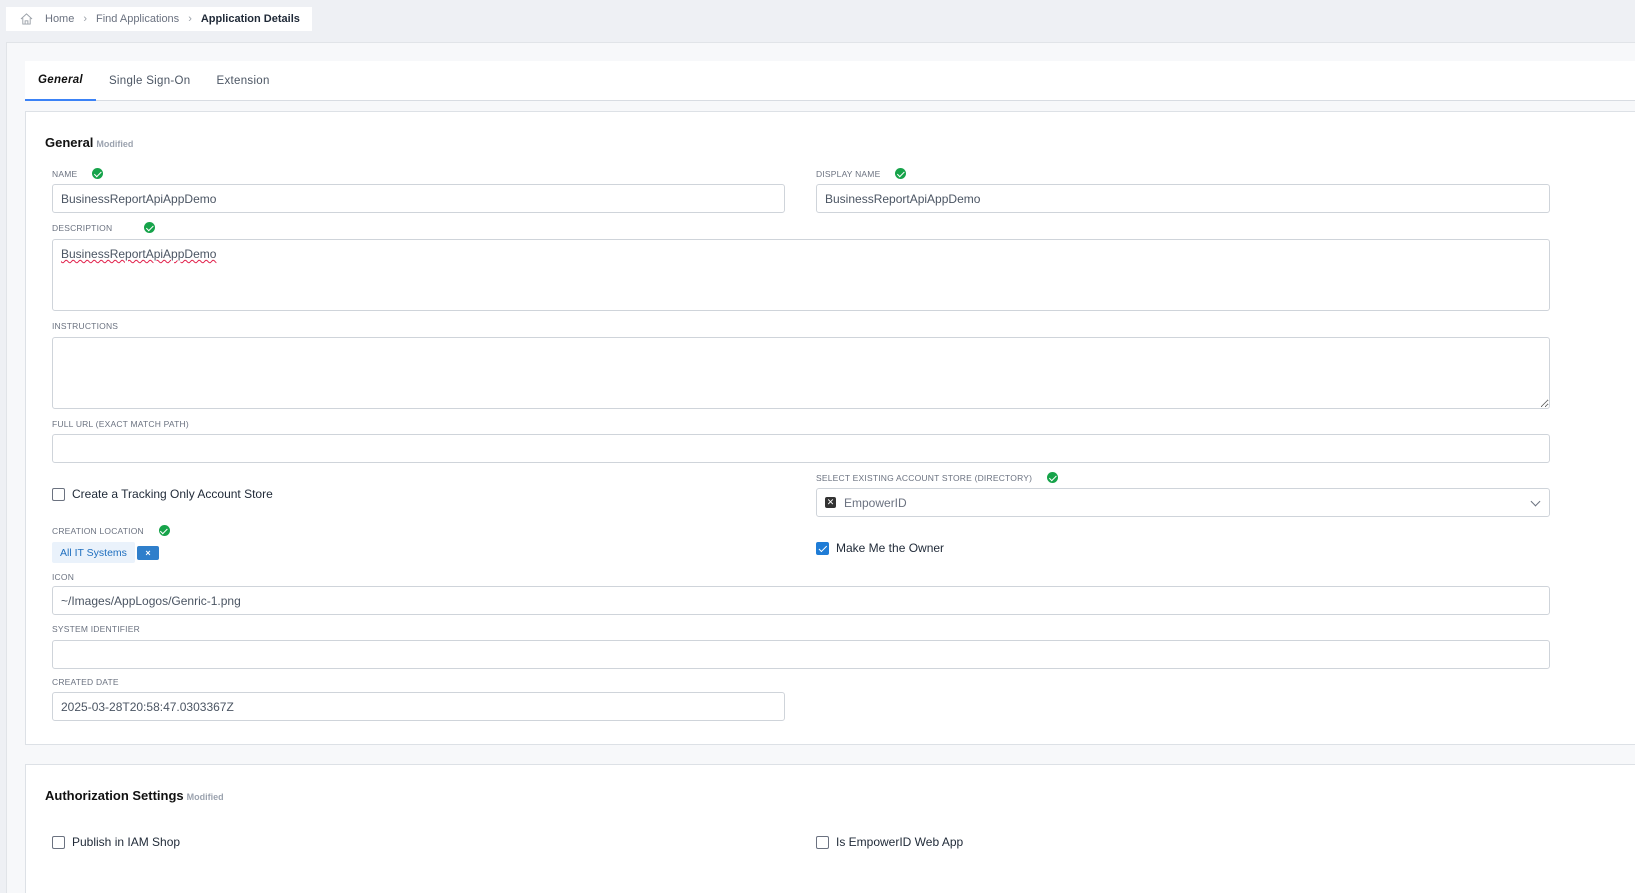 The width and height of the screenshot is (1635, 893). I want to click on account-store-value: EmpowerID, so click(875, 502).